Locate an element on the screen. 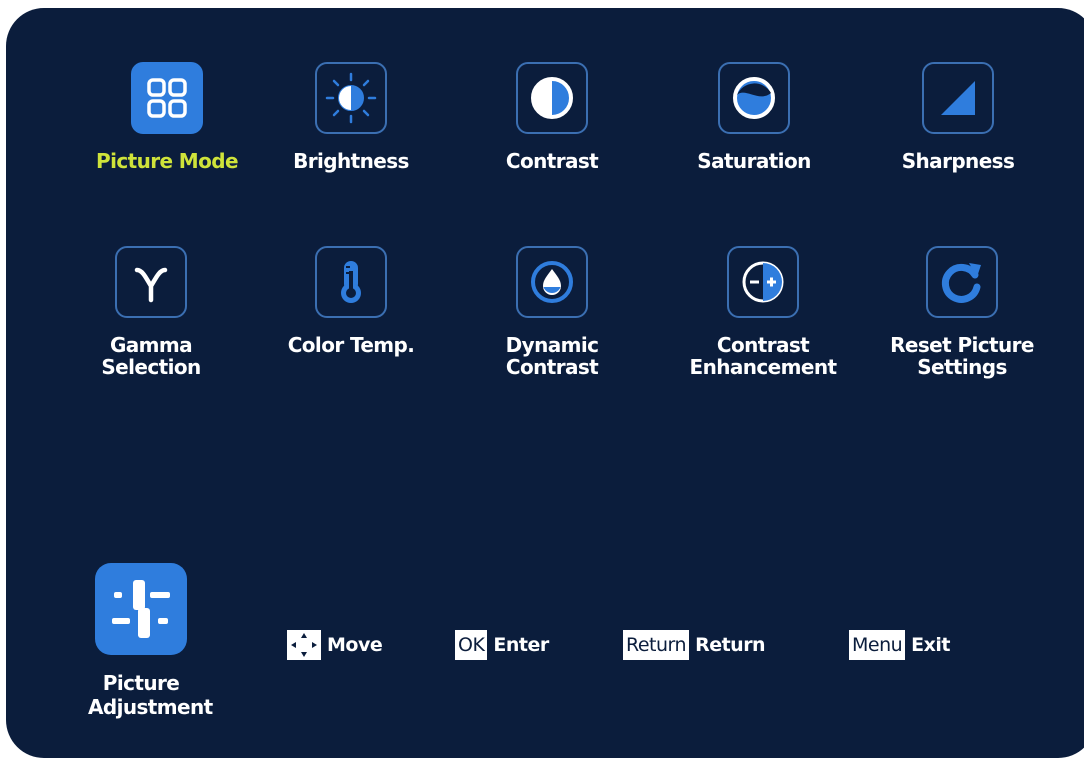 The width and height of the screenshot is (1084, 758). sun-icon is located at coordinates (351, 98).